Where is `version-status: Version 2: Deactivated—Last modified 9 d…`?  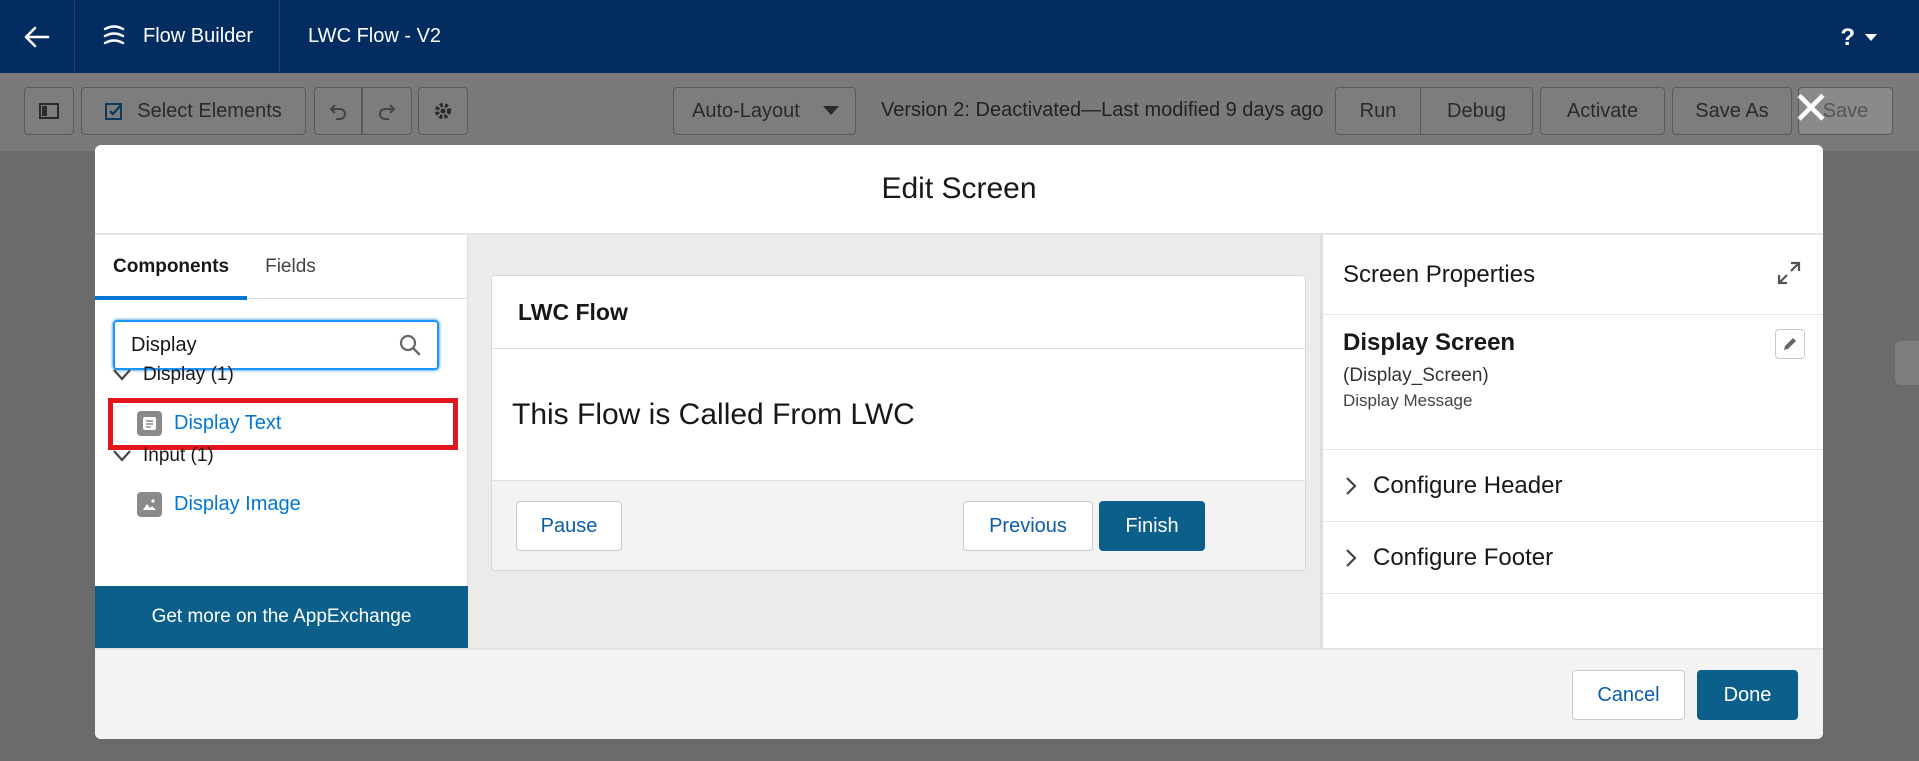 version-status: Version 2: Deactivated—Last modified 9 d… is located at coordinates (1102, 110).